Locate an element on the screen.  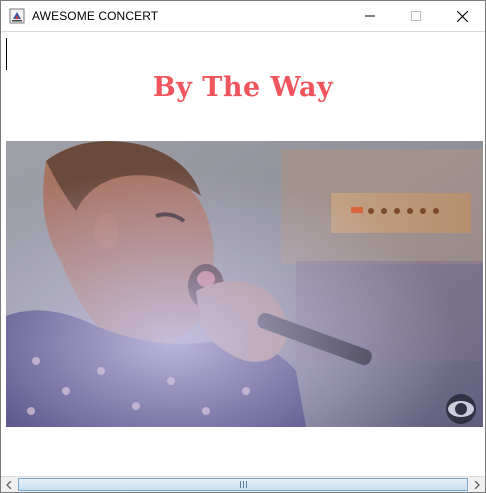
song-title: By The Way is located at coordinates (243, 87).